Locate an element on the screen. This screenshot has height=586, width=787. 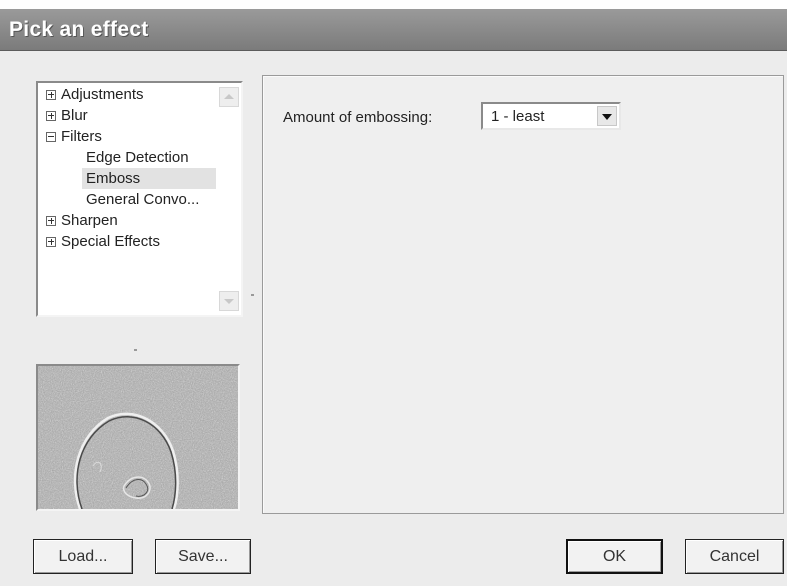
effect-preview-image is located at coordinates (138, 437).